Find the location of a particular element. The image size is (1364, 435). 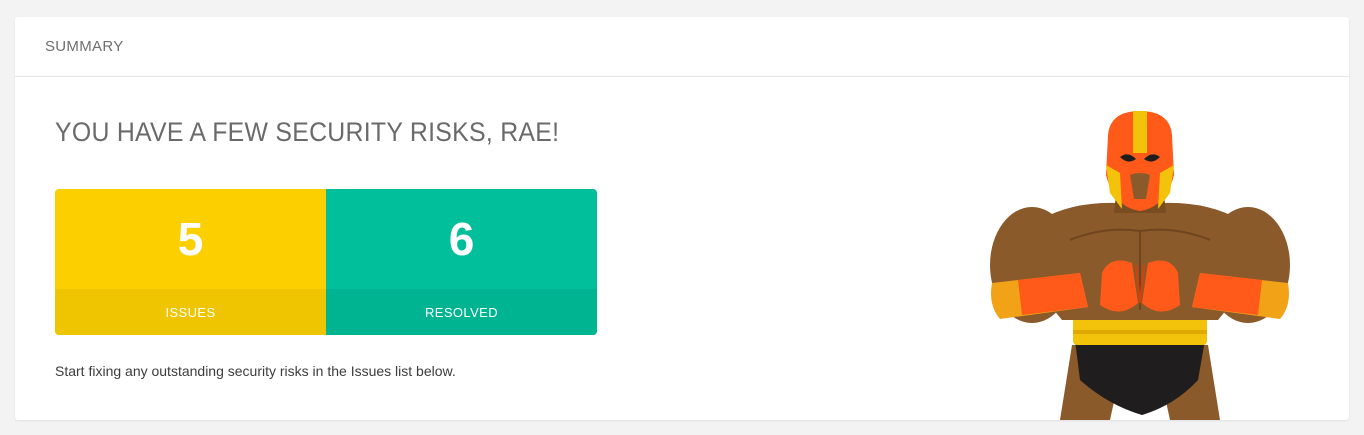

issues-count: 5 is located at coordinates (190, 239).